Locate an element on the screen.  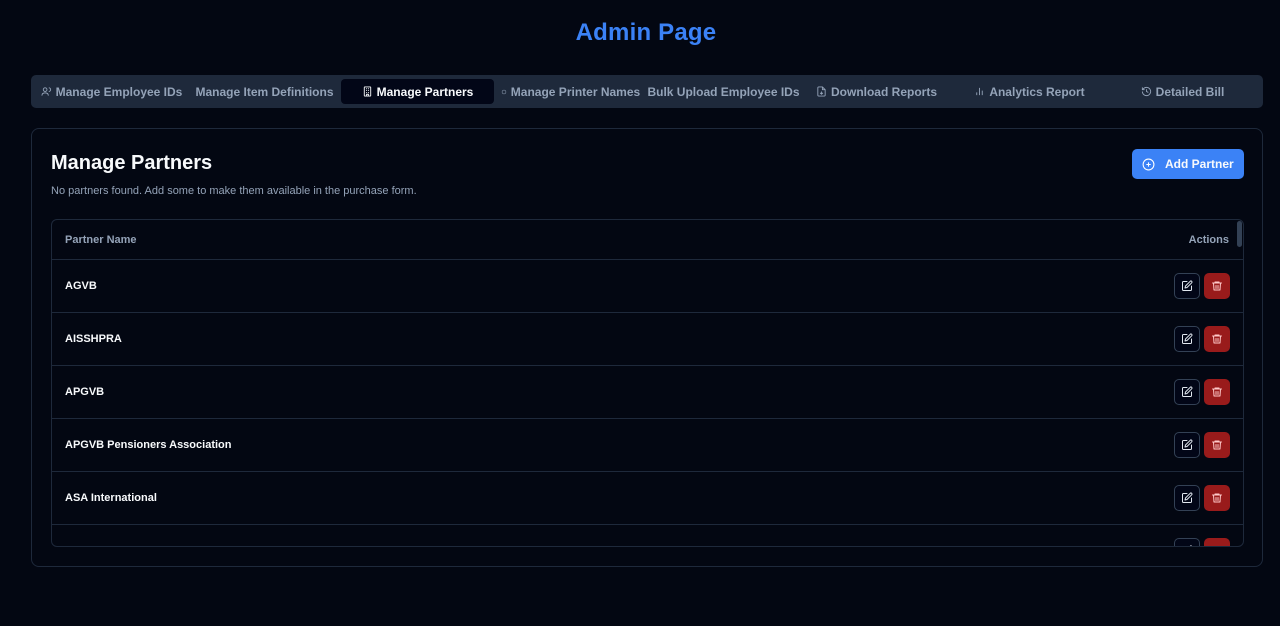
tab-label: Manage Printer Names is located at coordinates (575, 91).